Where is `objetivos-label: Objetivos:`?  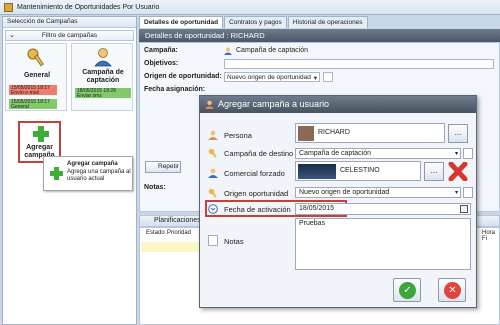
objetivos-label: Objetivos: is located at coordinates (161, 63).